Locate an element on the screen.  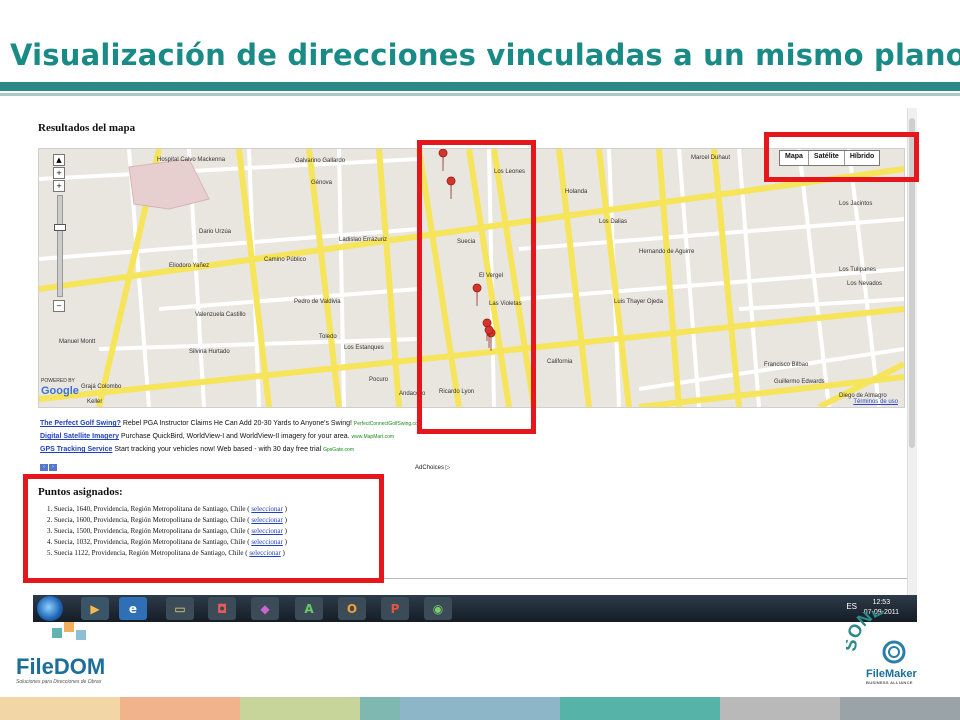
ad-next-icon: › is located at coordinates (53, 467).